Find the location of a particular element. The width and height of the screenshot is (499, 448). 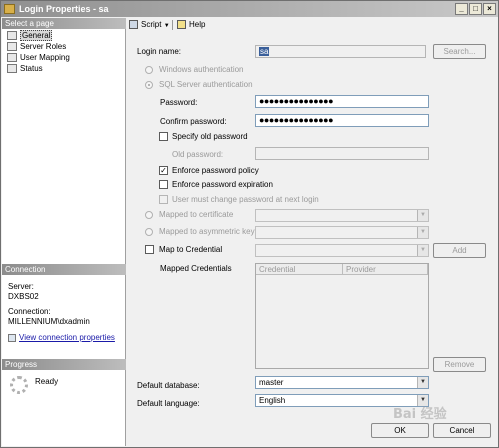

default-database-value: master is located at coordinates (271, 382).